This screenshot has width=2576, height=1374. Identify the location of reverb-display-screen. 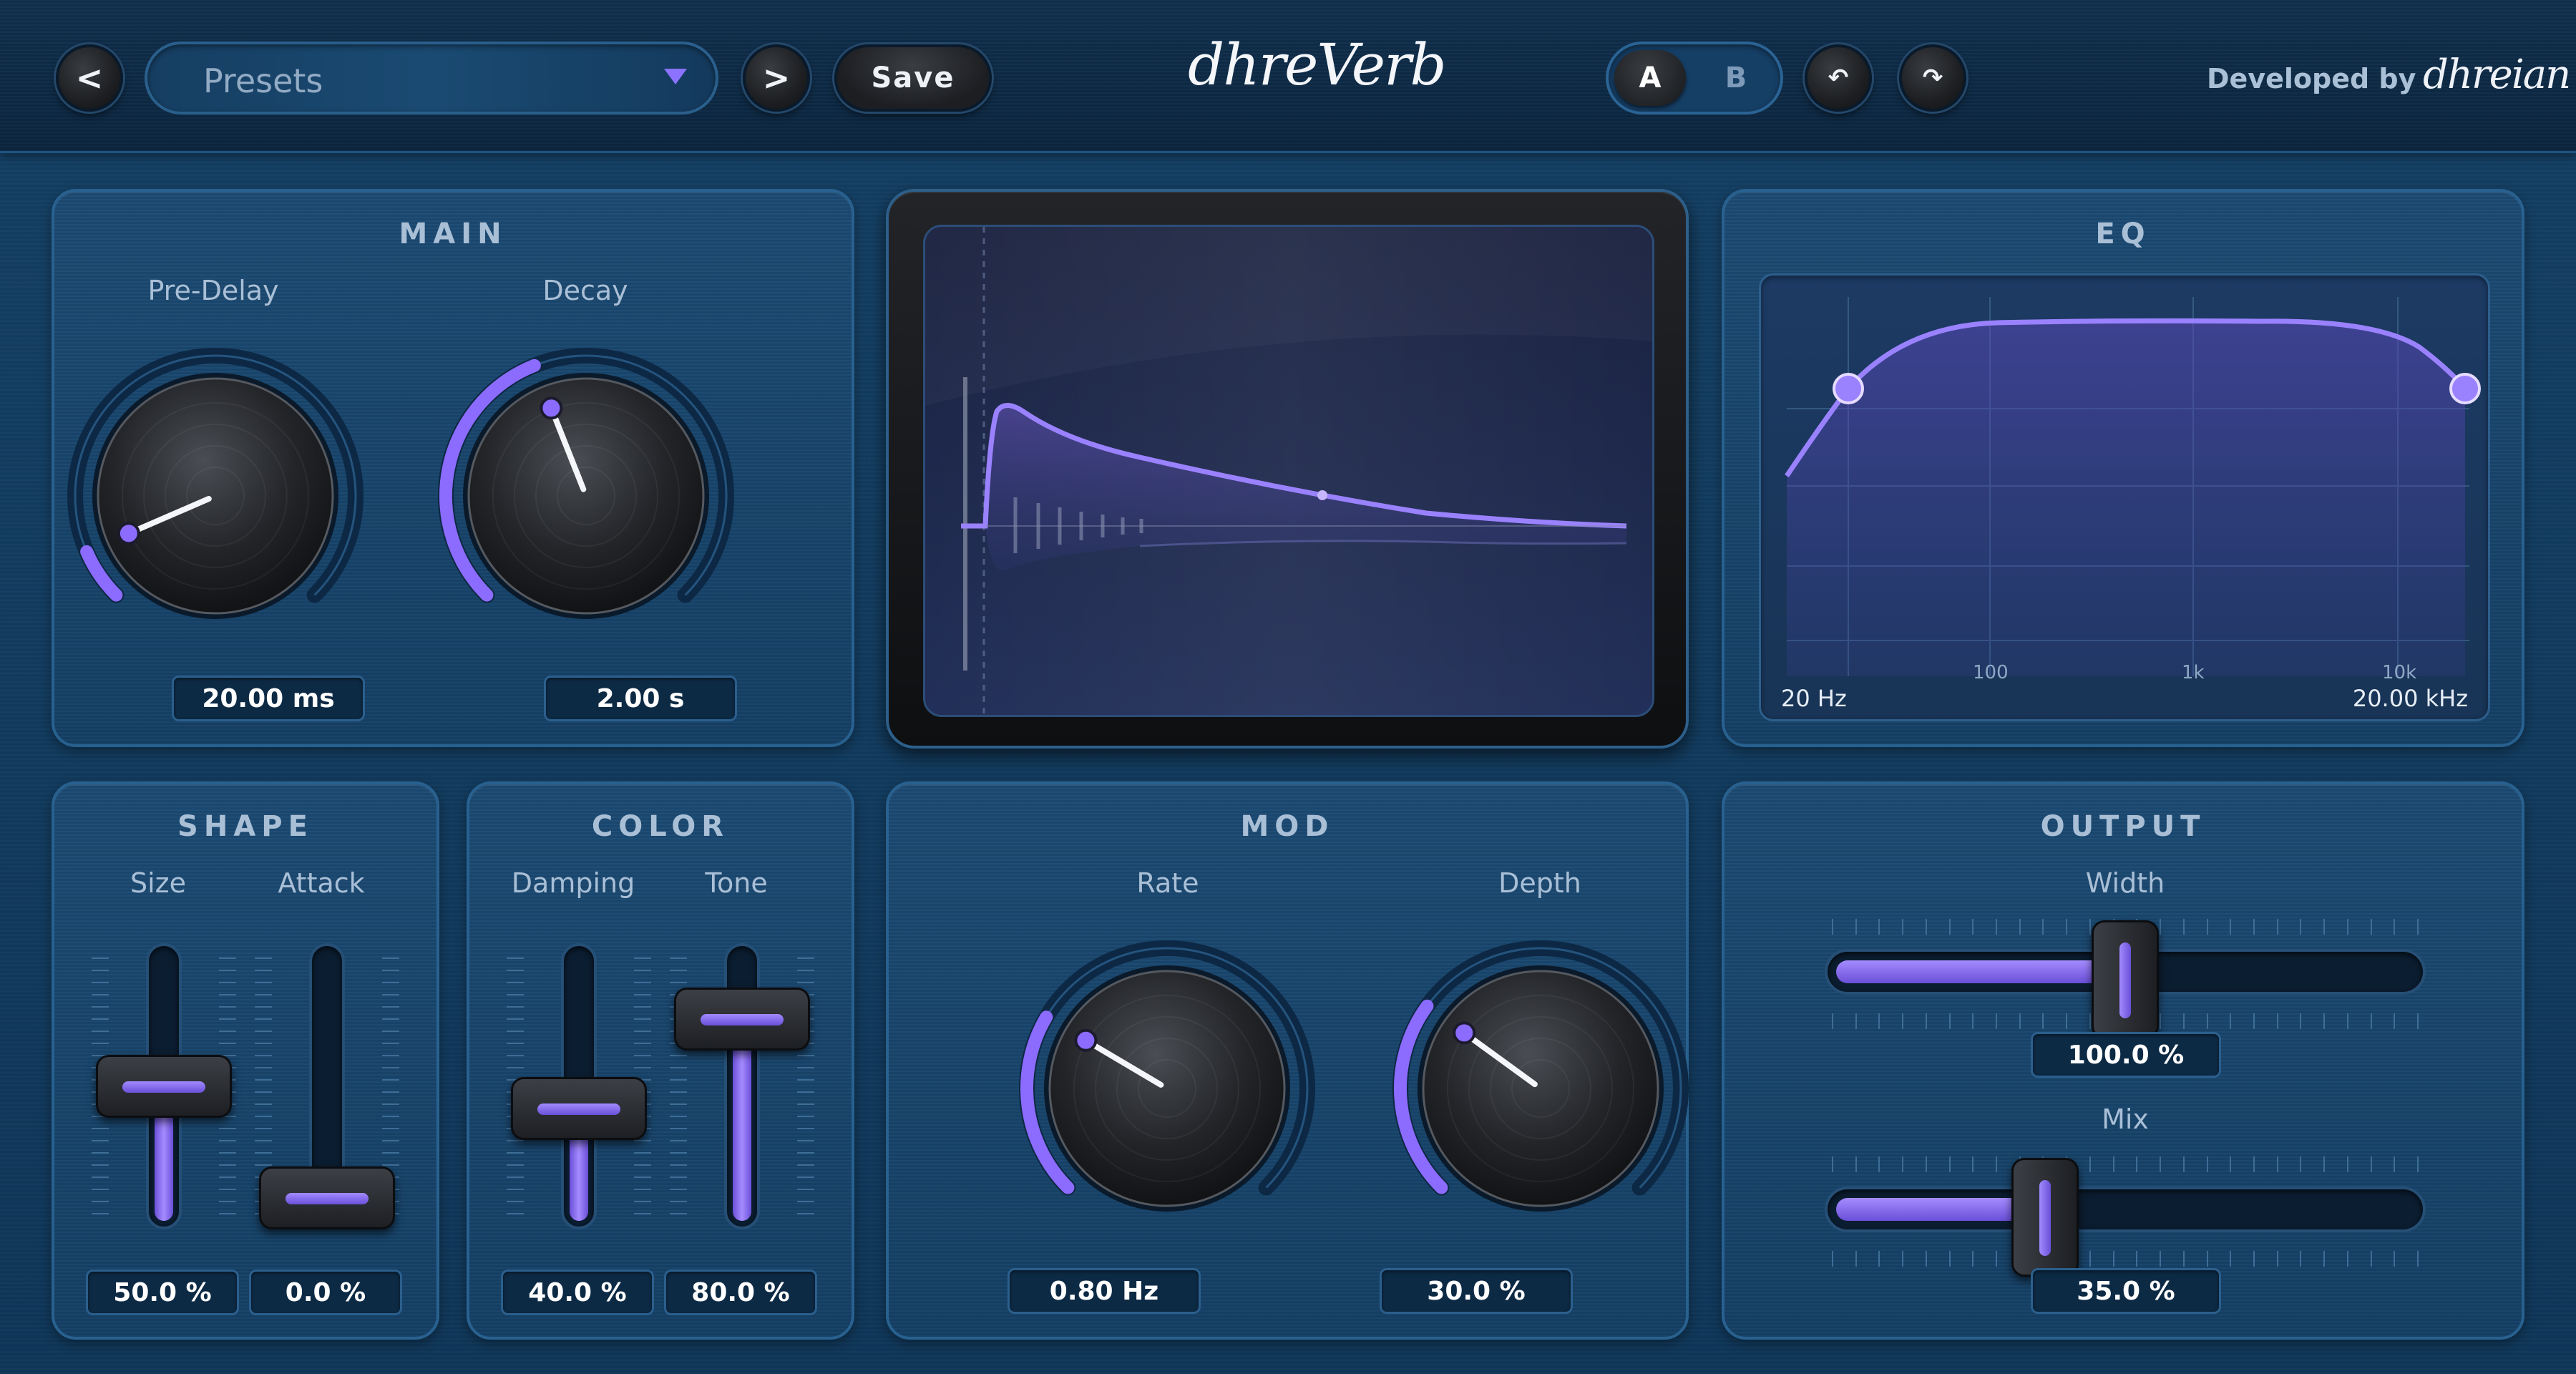
(1288, 471).